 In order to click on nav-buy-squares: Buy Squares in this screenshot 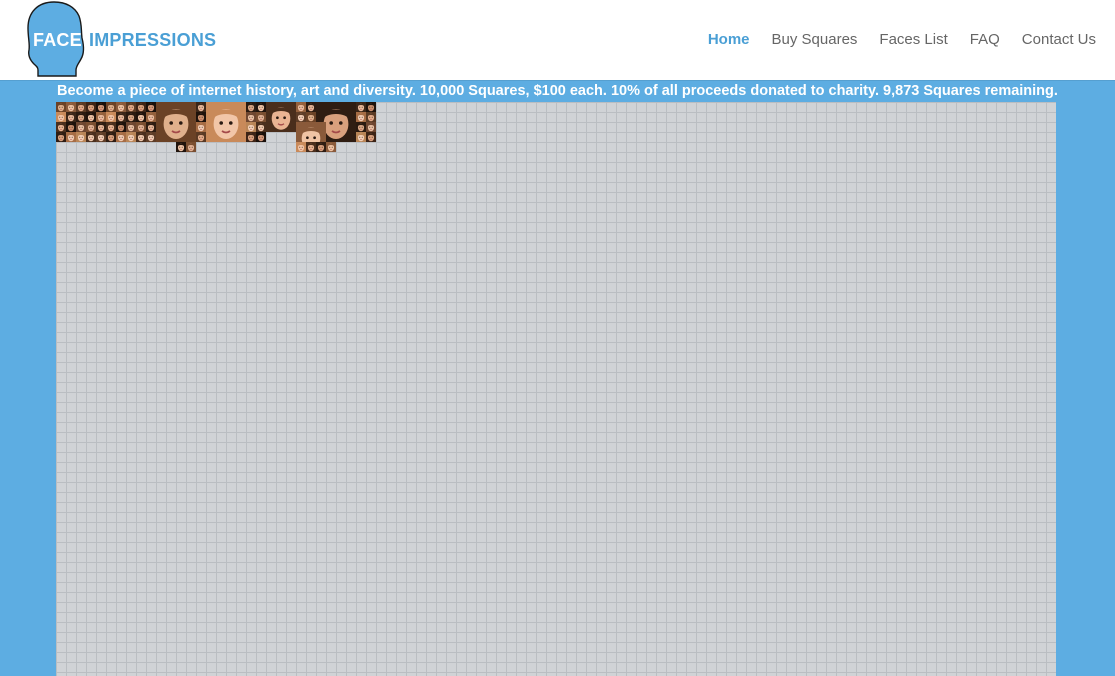, I will do `click(815, 39)`.